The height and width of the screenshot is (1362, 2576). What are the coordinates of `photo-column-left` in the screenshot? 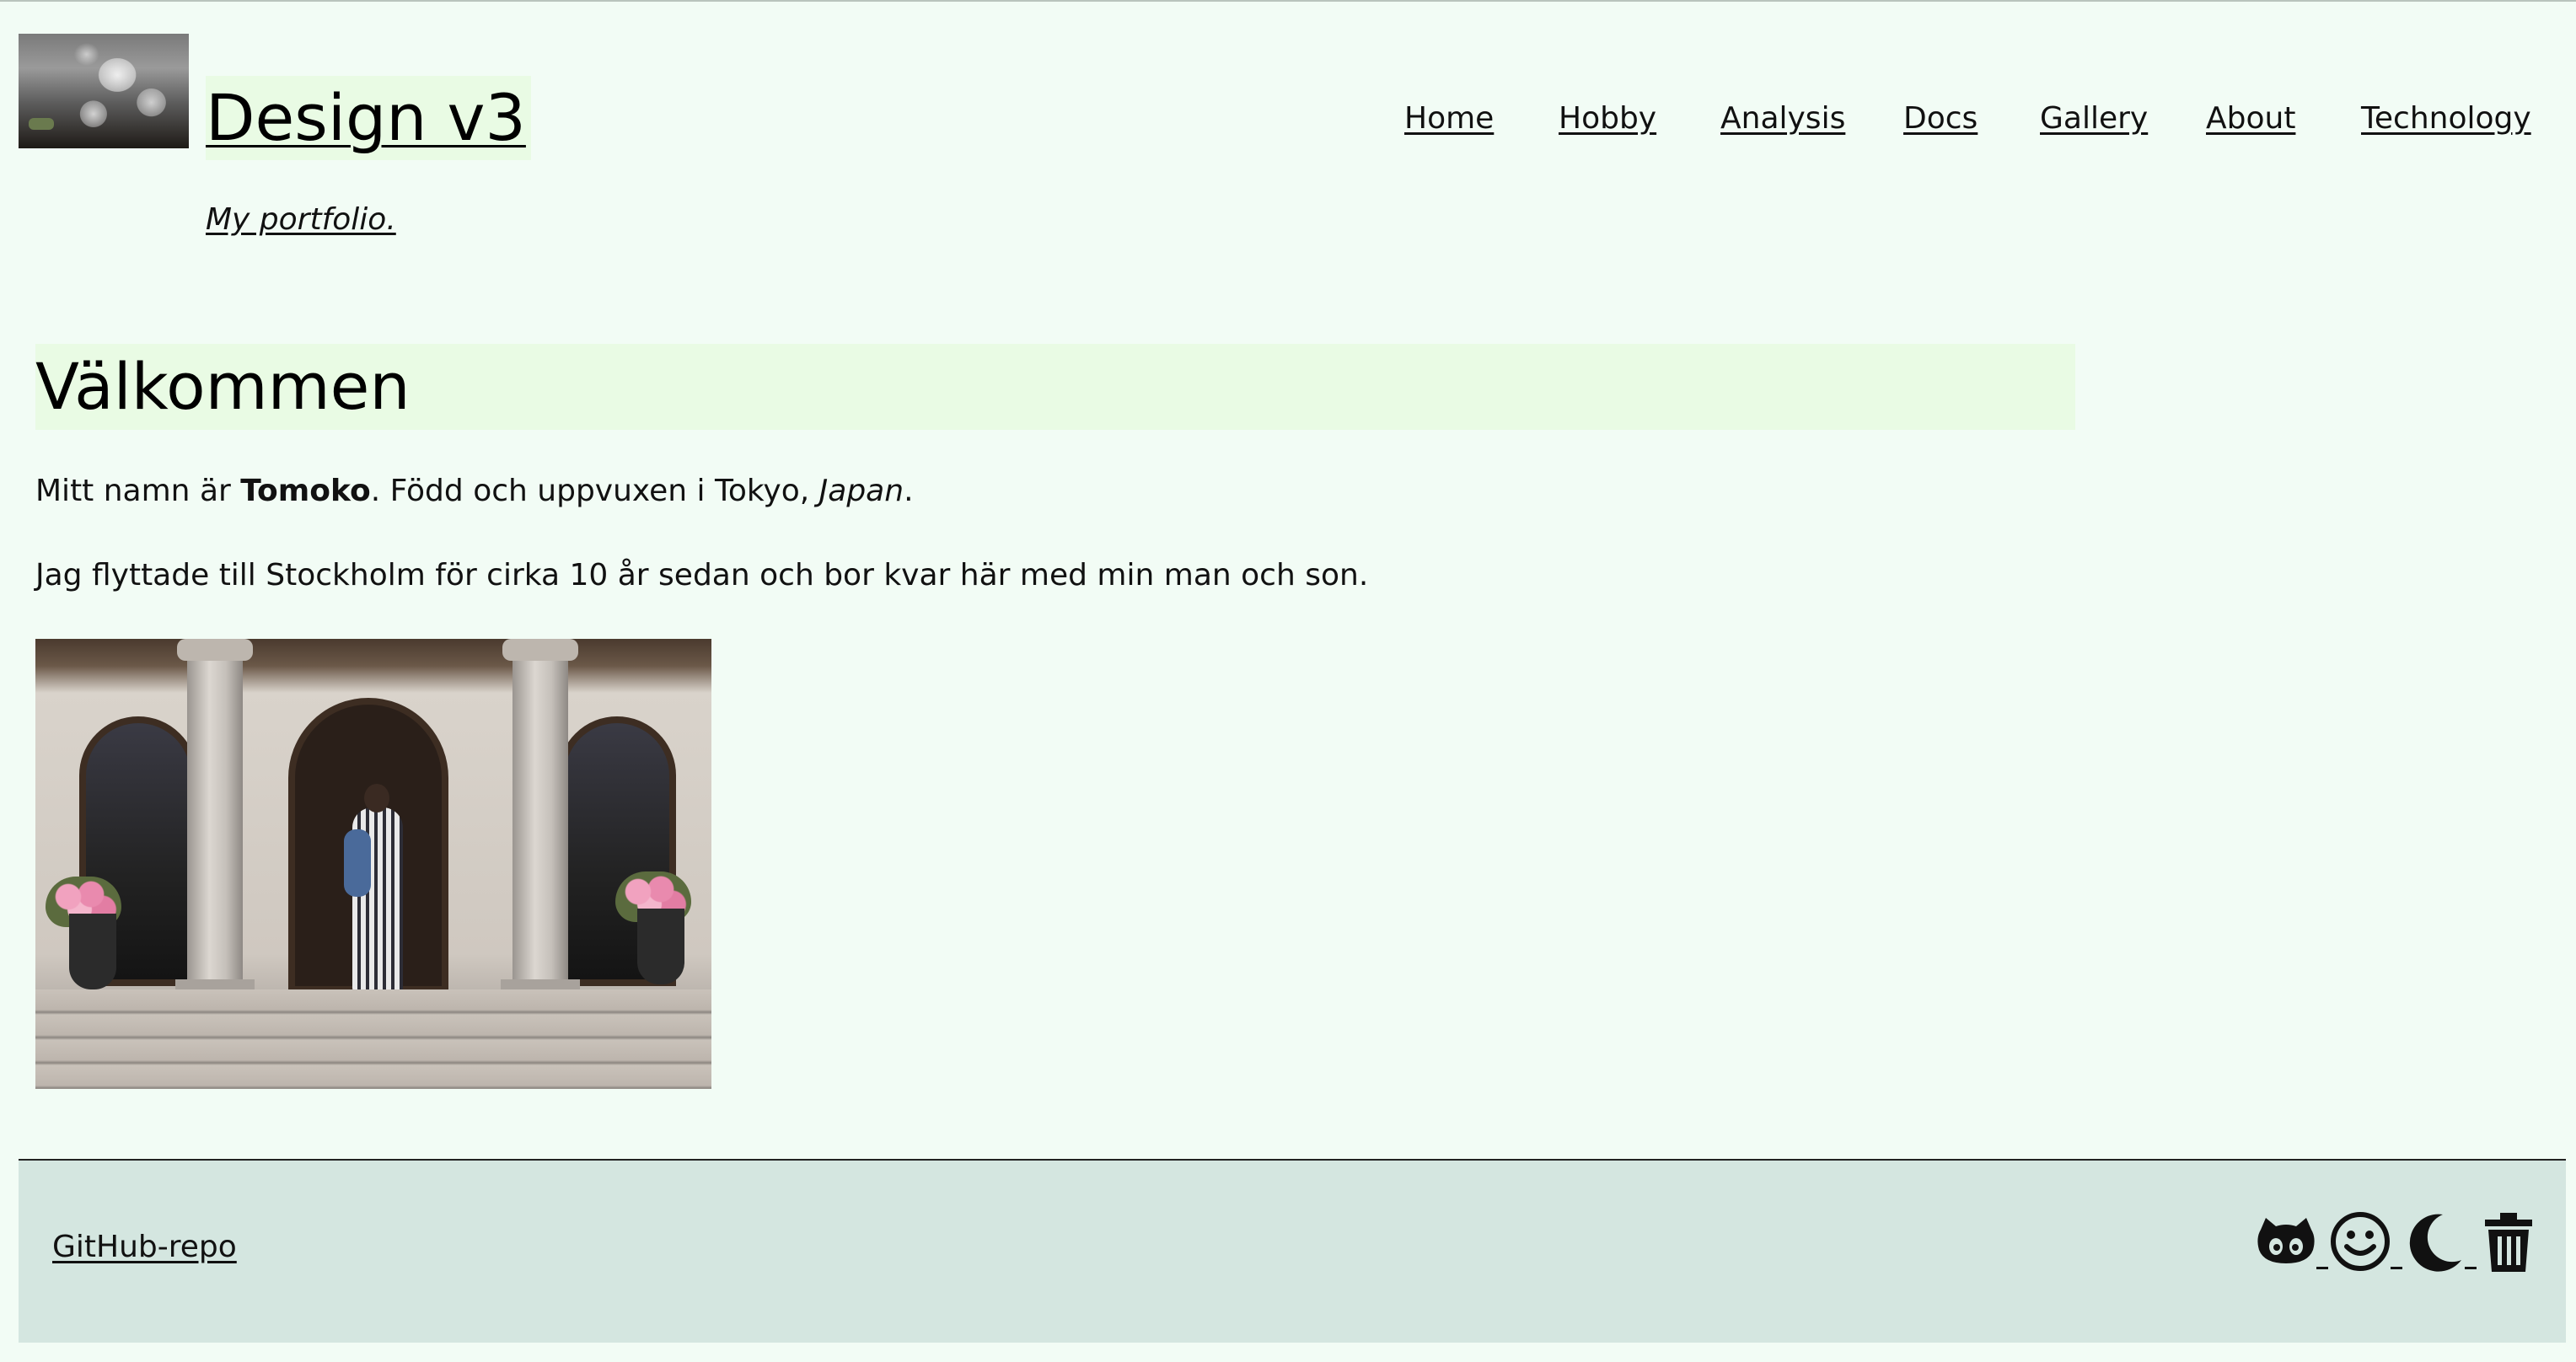 It's located at (215, 819).